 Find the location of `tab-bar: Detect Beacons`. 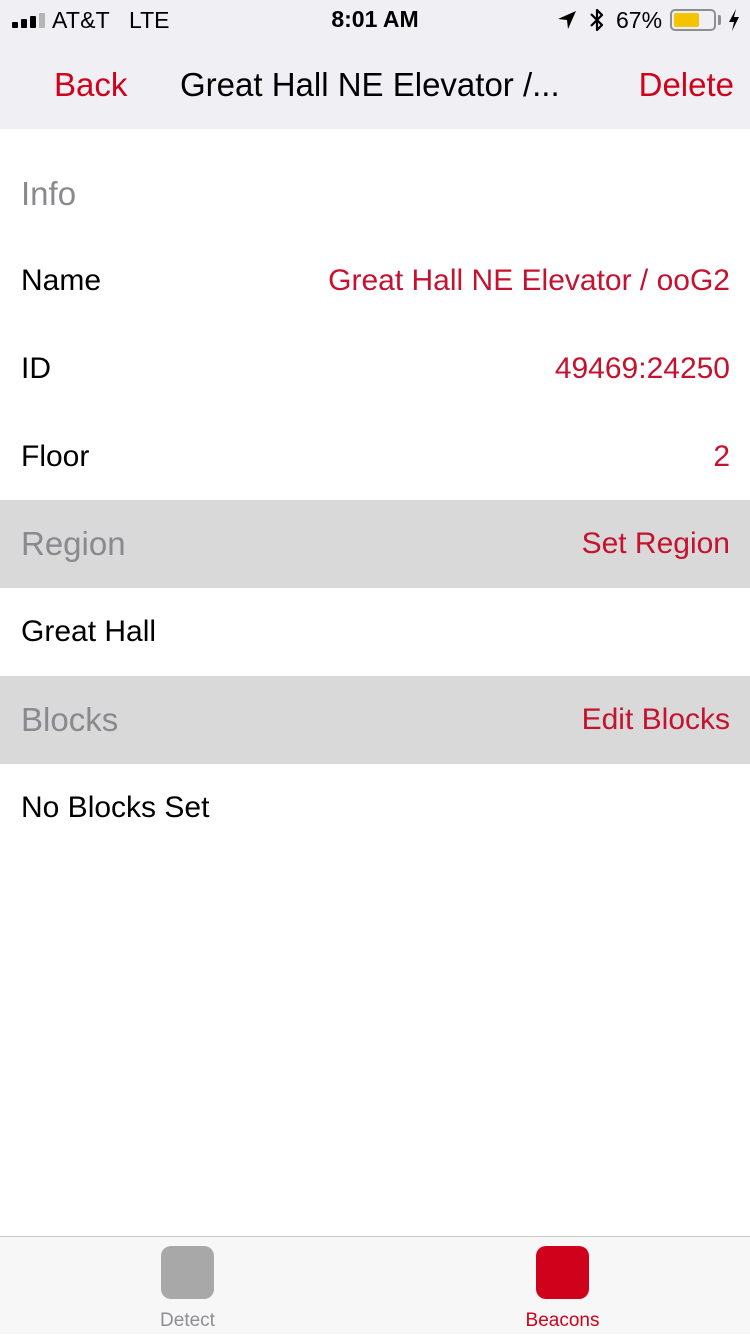

tab-bar: Detect Beacons is located at coordinates (375, 1285).